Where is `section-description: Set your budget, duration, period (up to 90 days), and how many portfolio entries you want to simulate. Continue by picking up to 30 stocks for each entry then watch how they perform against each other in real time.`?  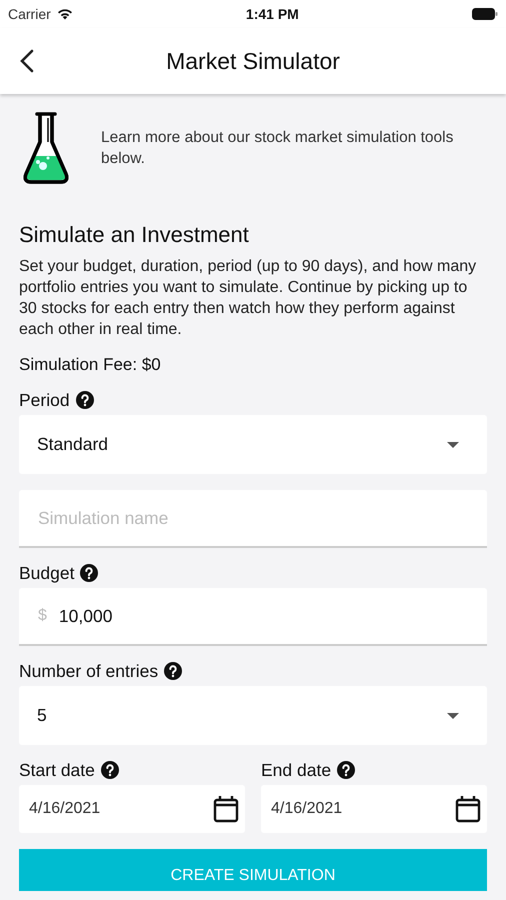 section-description: Set your budget, duration, period (up to 90 days), and how many portfolio entries you want to simulate. Continue by picking up to 30 stocks for each entry then watch how they perform against each other in real time. is located at coordinates (248, 298).